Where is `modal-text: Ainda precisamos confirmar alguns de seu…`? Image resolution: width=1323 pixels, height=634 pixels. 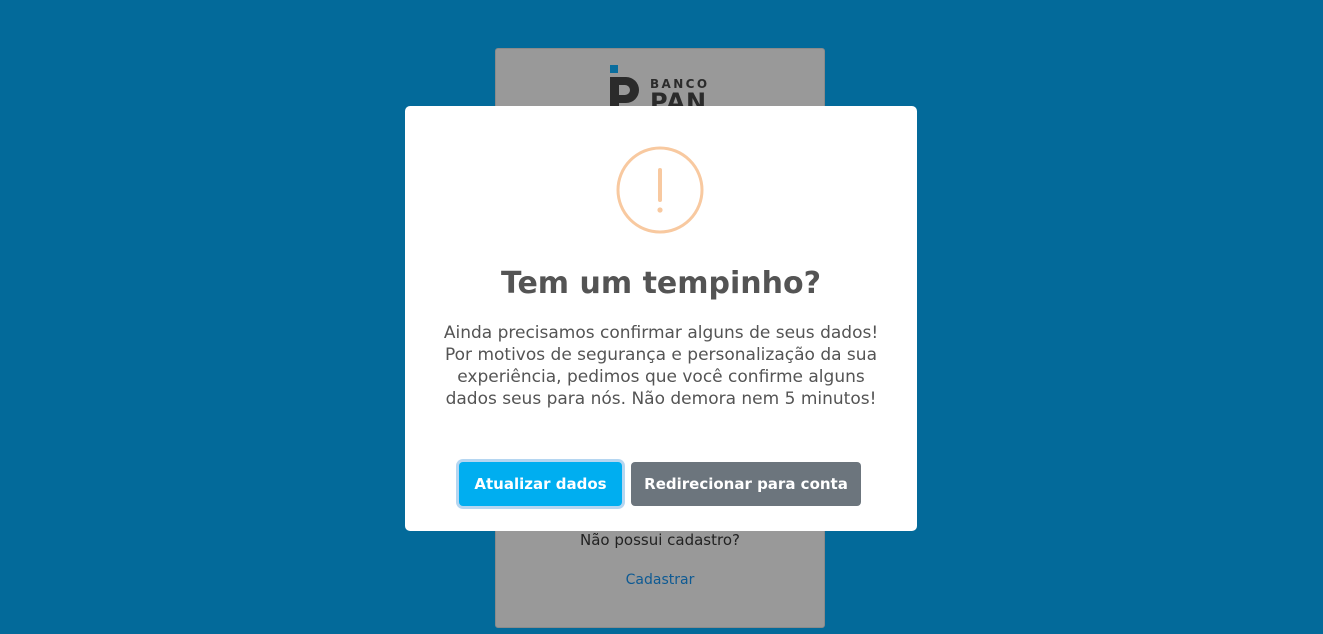
modal-text: Ainda precisamos confirmar alguns de seu… is located at coordinates (661, 366).